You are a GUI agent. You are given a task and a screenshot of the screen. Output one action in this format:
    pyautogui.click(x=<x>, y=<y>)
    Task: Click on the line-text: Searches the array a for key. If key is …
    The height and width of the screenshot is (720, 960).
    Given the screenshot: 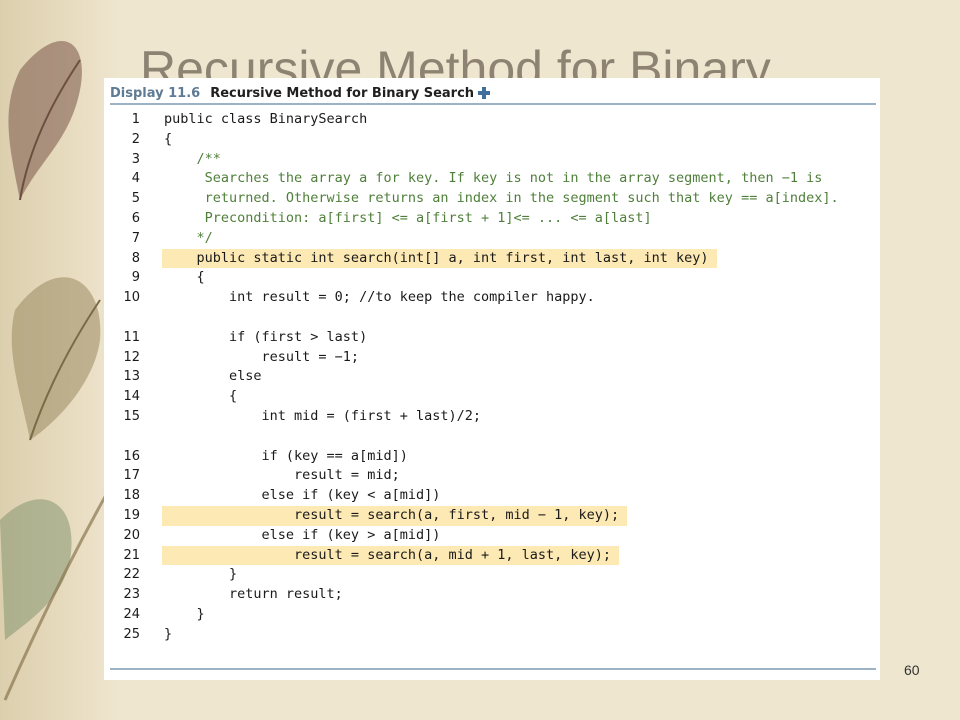 What is the action you would take?
    pyautogui.click(x=493, y=178)
    